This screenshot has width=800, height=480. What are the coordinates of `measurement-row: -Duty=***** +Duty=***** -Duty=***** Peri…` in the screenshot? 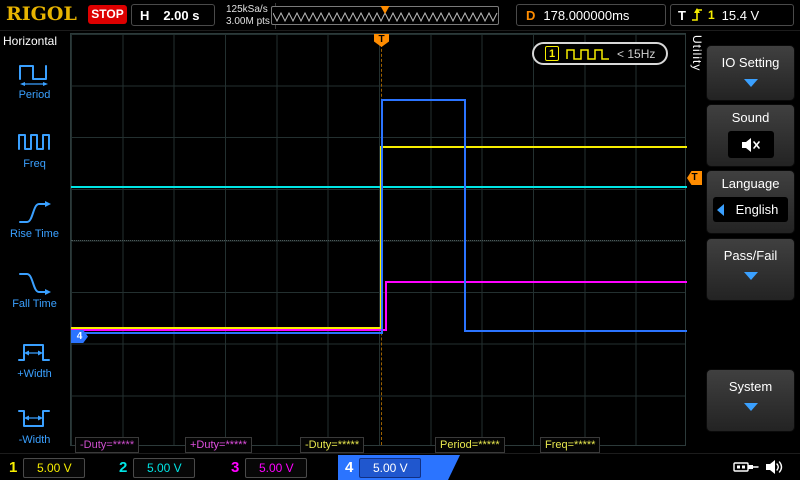 It's located at (400, 445).